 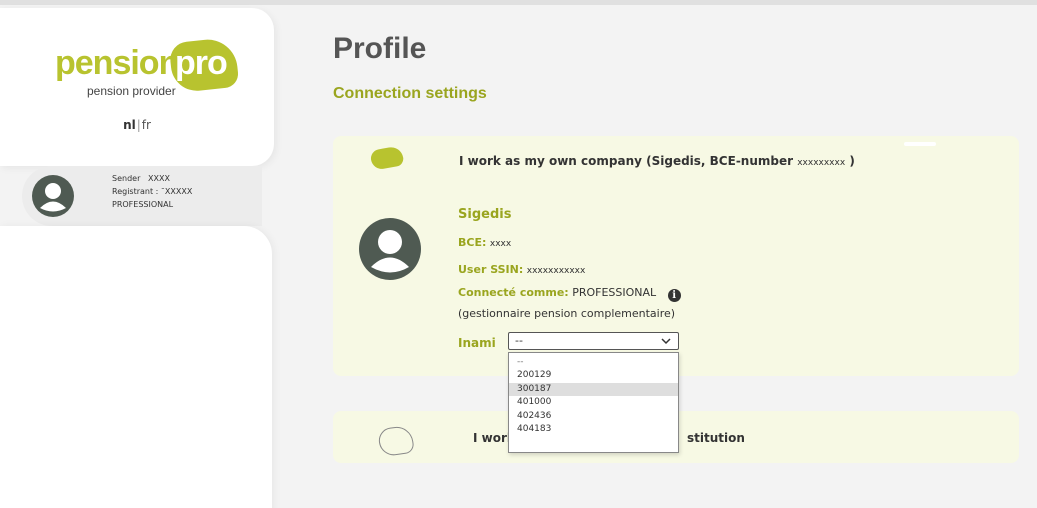 What do you see at coordinates (390, 249) in the screenshot?
I see `company-avatar-icon` at bounding box center [390, 249].